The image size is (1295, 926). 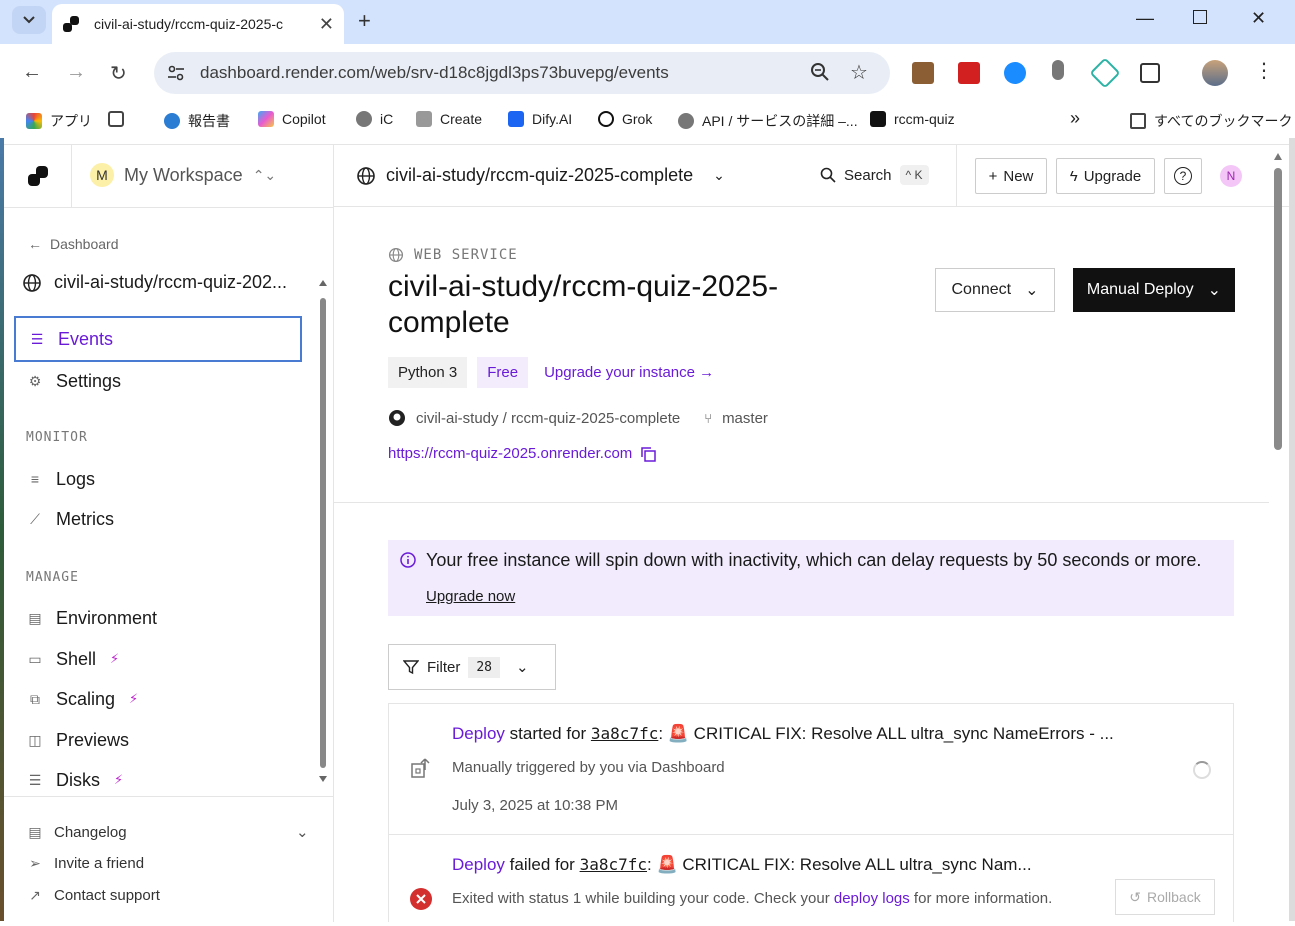 I want to click on pdf-extension-icon, so click(x=969, y=73).